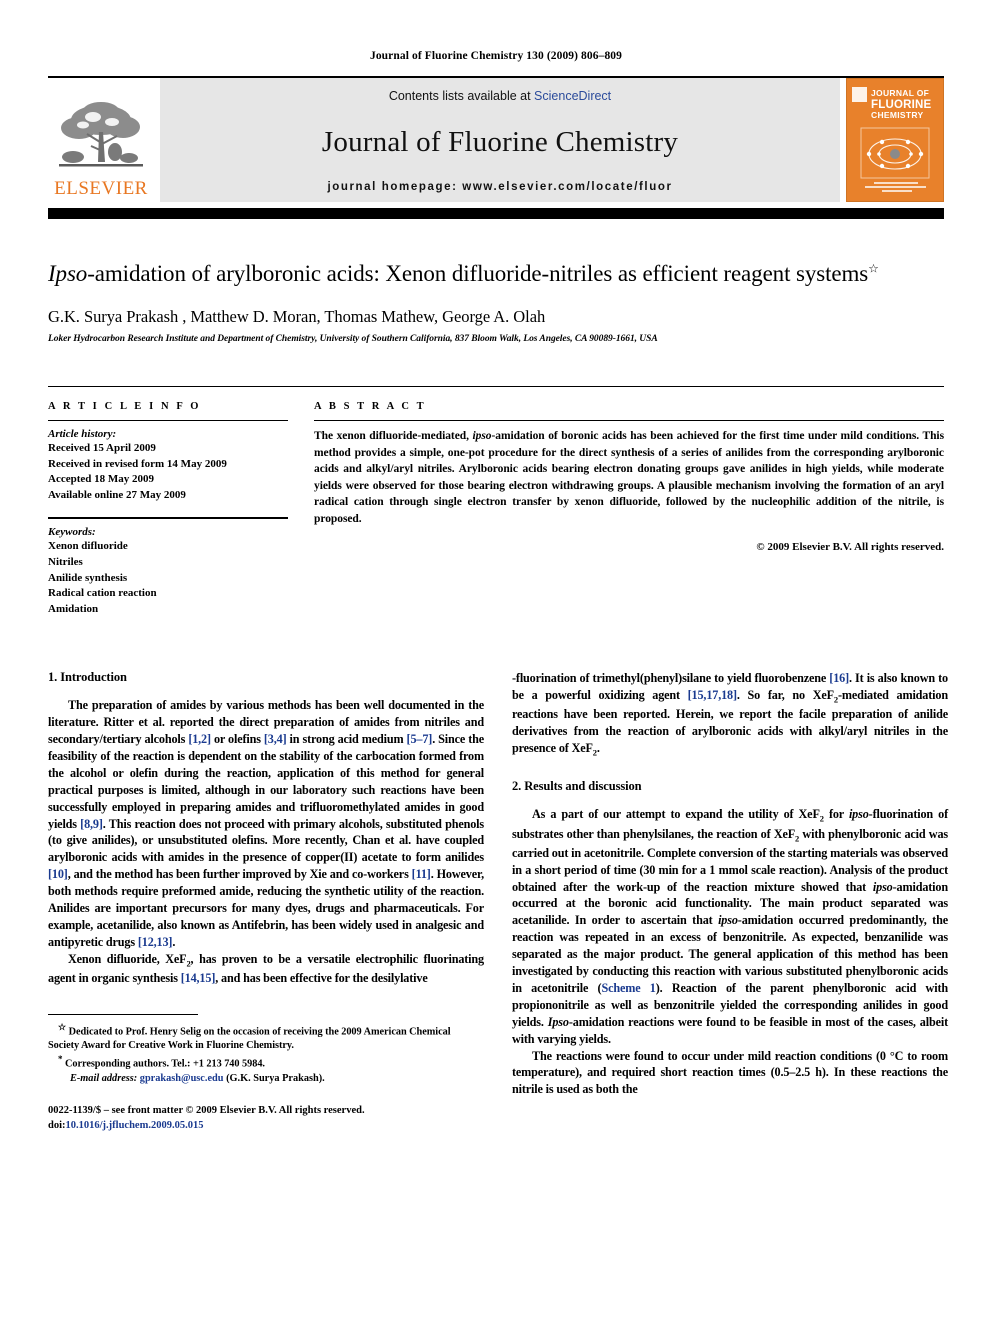 Image resolution: width=992 pixels, height=1323 pixels. What do you see at coordinates (482, 436) in the screenshot?
I see `abstract-ipso: ipso` at bounding box center [482, 436].